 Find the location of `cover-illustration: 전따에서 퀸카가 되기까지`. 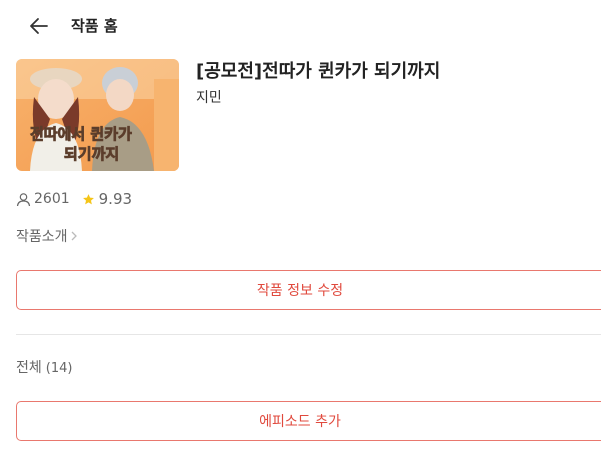

cover-illustration: 전따에서 퀸카가 되기까지 is located at coordinates (97, 115).